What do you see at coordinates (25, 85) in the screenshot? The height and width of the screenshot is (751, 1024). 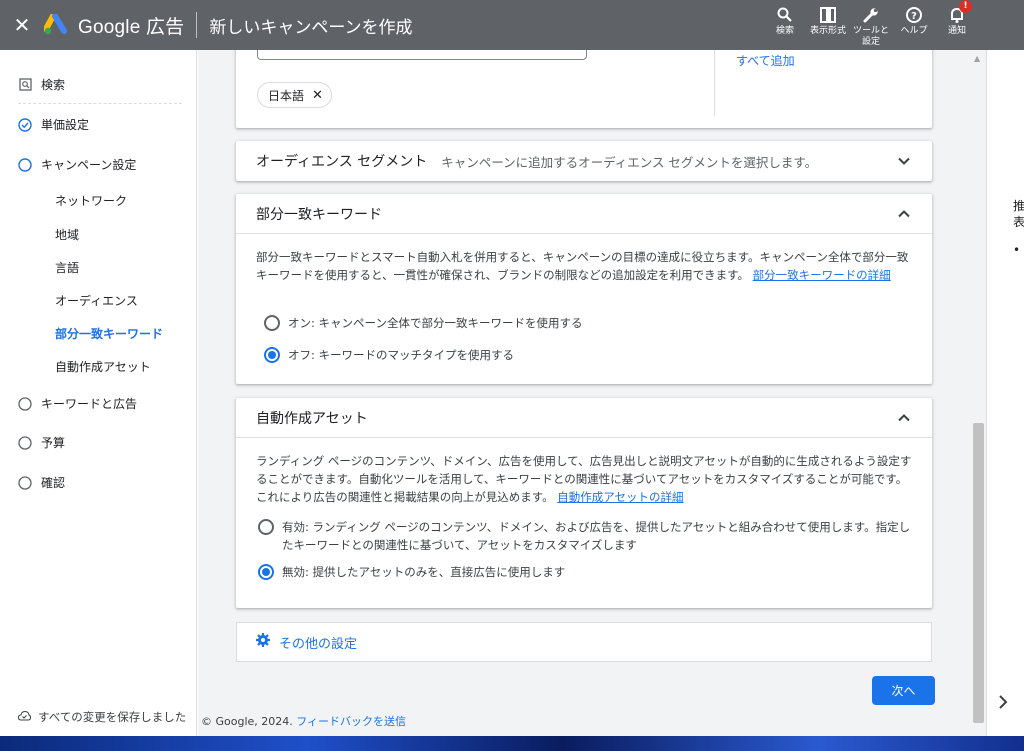 I see `search-box-icon` at bounding box center [25, 85].